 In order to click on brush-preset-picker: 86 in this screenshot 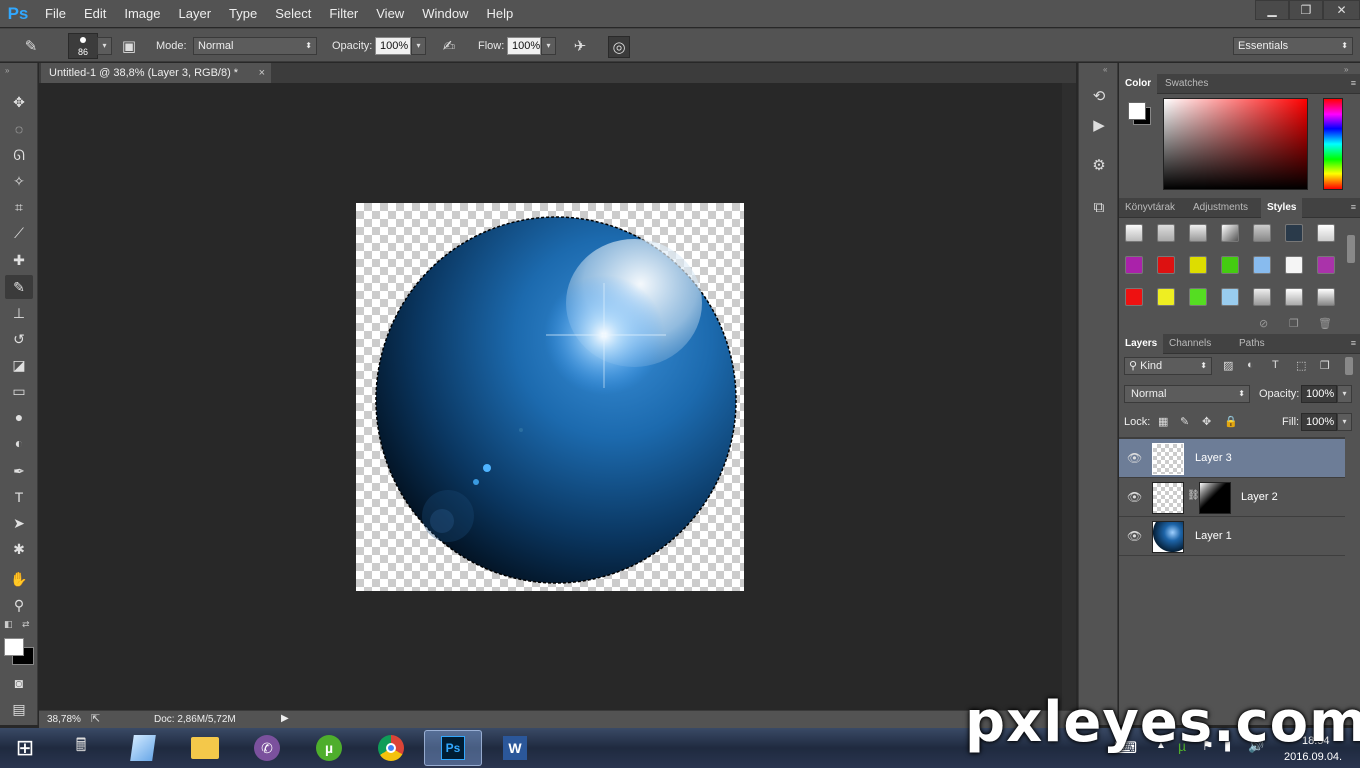, I will do `click(83, 46)`.